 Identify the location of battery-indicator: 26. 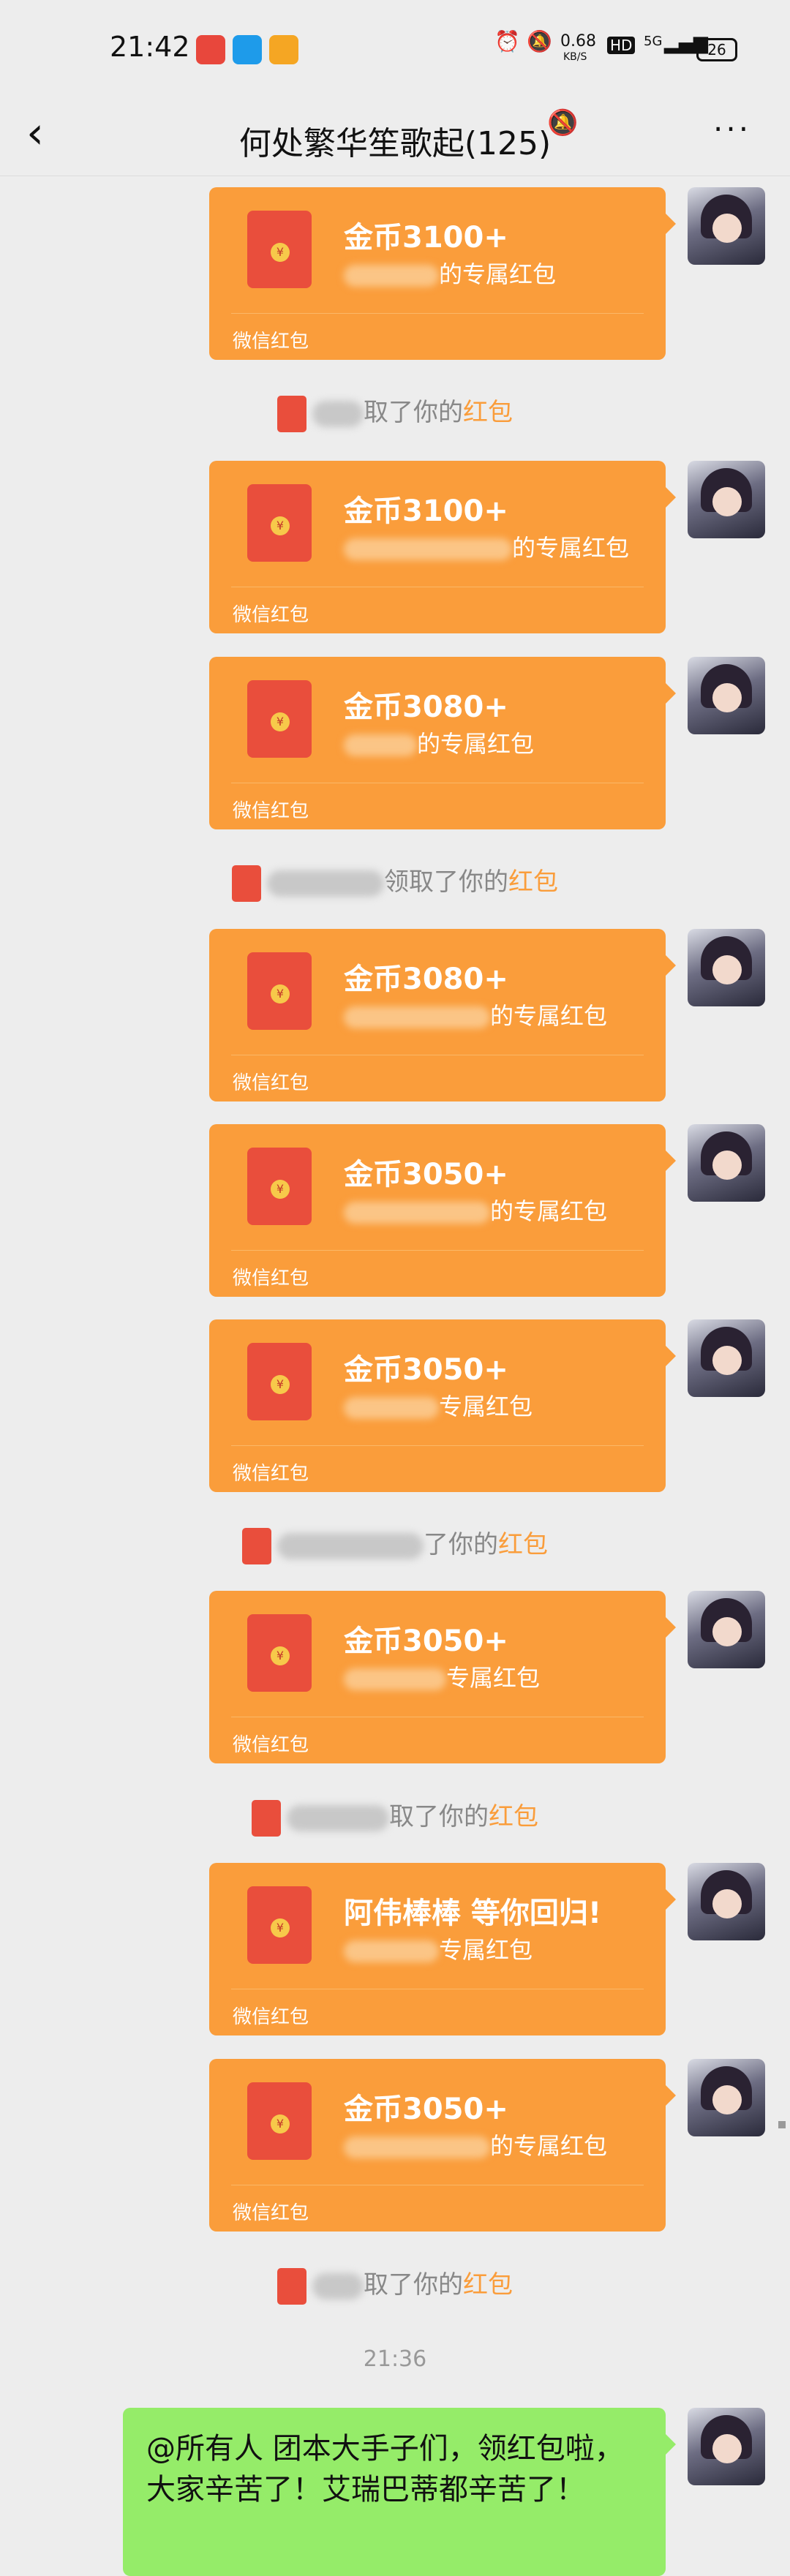
(716, 49).